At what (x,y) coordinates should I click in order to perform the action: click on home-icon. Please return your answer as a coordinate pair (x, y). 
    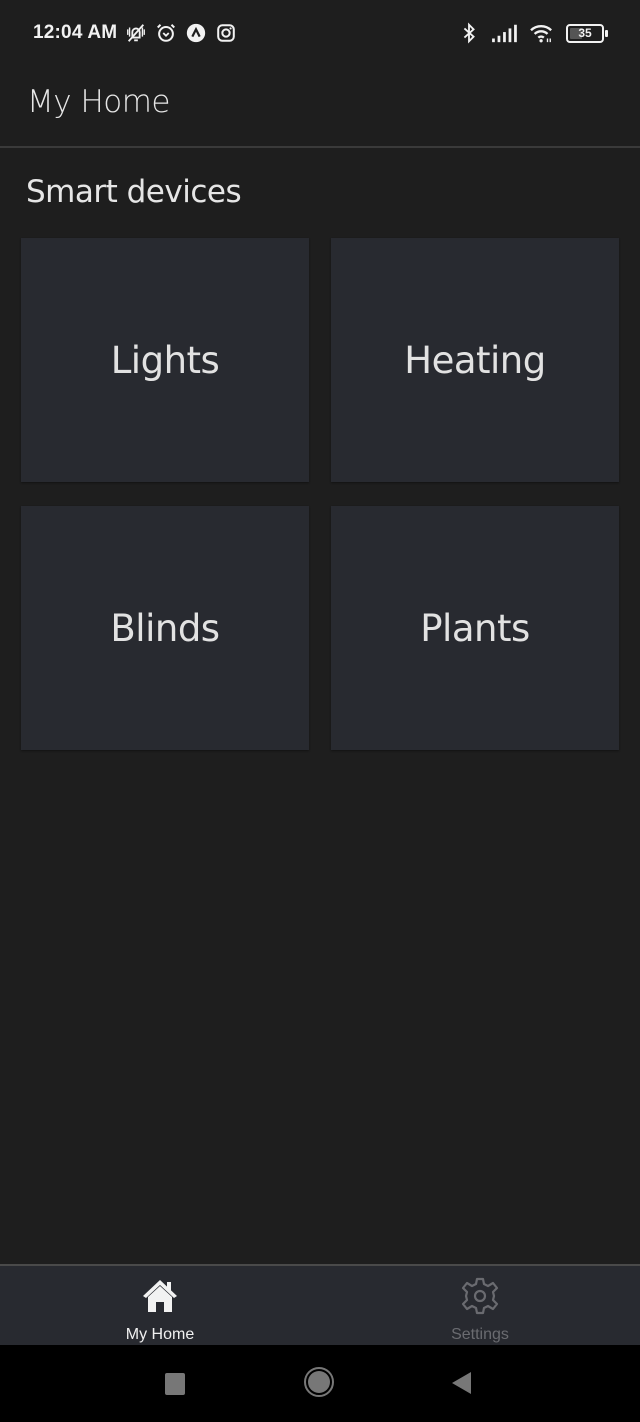
    Looking at the image, I should click on (160, 1296).